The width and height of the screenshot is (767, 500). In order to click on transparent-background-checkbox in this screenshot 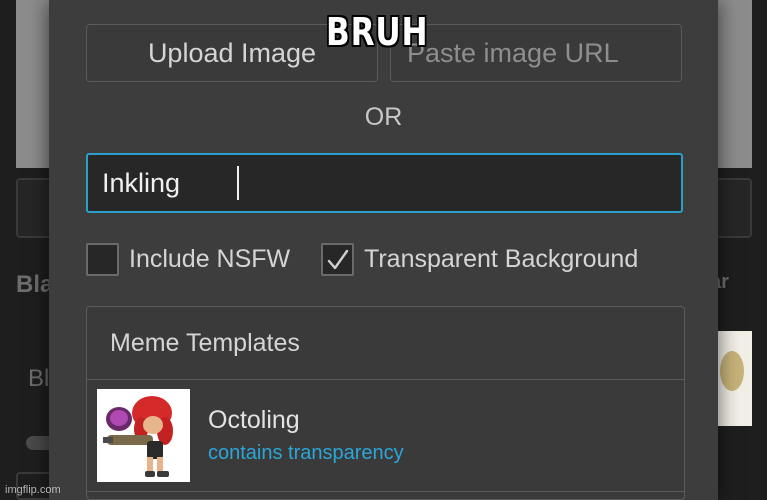, I will do `click(337, 259)`.